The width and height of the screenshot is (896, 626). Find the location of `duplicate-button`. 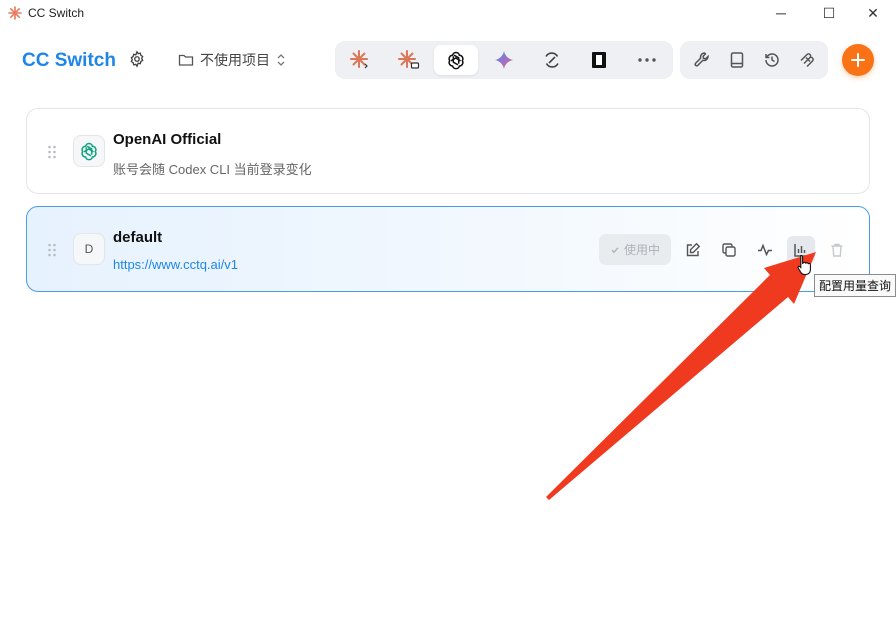

duplicate-button is located at coordinates (729, 250).